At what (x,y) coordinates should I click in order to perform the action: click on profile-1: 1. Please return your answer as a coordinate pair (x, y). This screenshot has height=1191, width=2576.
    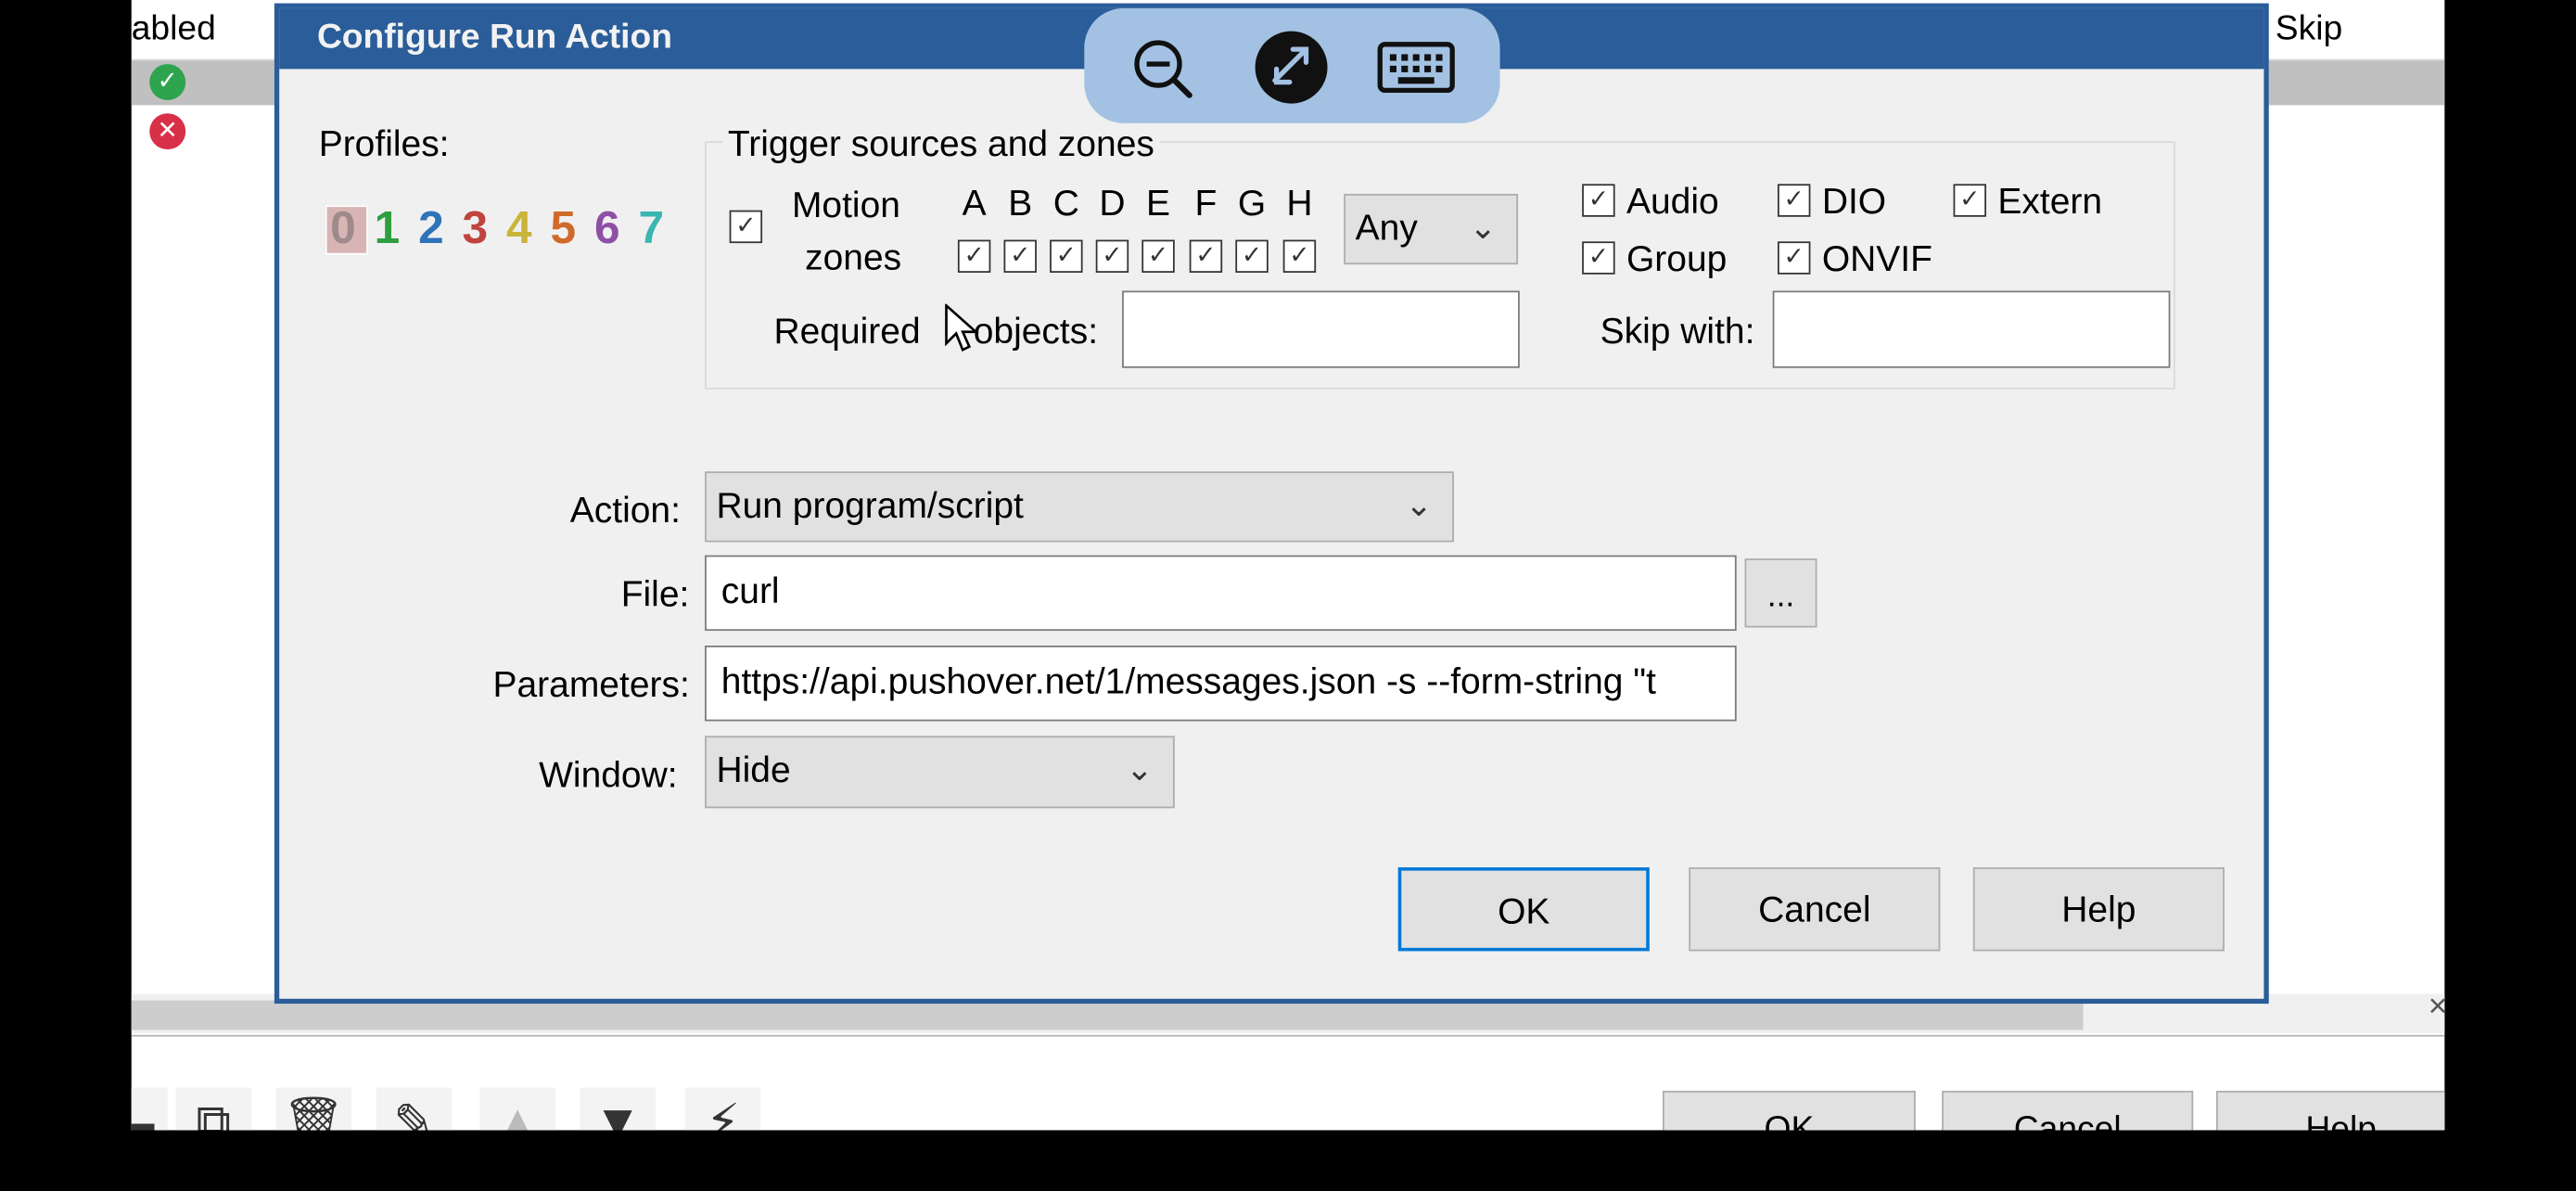
    Looking at the image, I should click on (388, 228).